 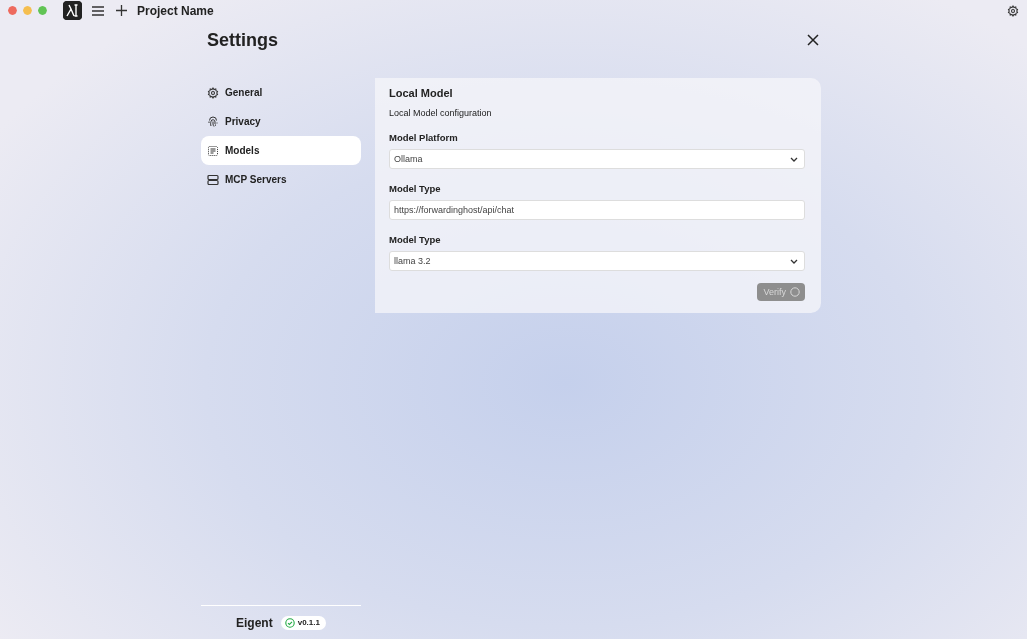 What do you see at coordinates (72, 10) in the screenshot?
I see `logo-icon` at bounding box center [72, 10].